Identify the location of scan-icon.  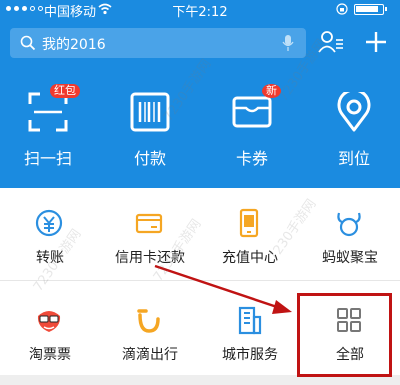
(48, 112).